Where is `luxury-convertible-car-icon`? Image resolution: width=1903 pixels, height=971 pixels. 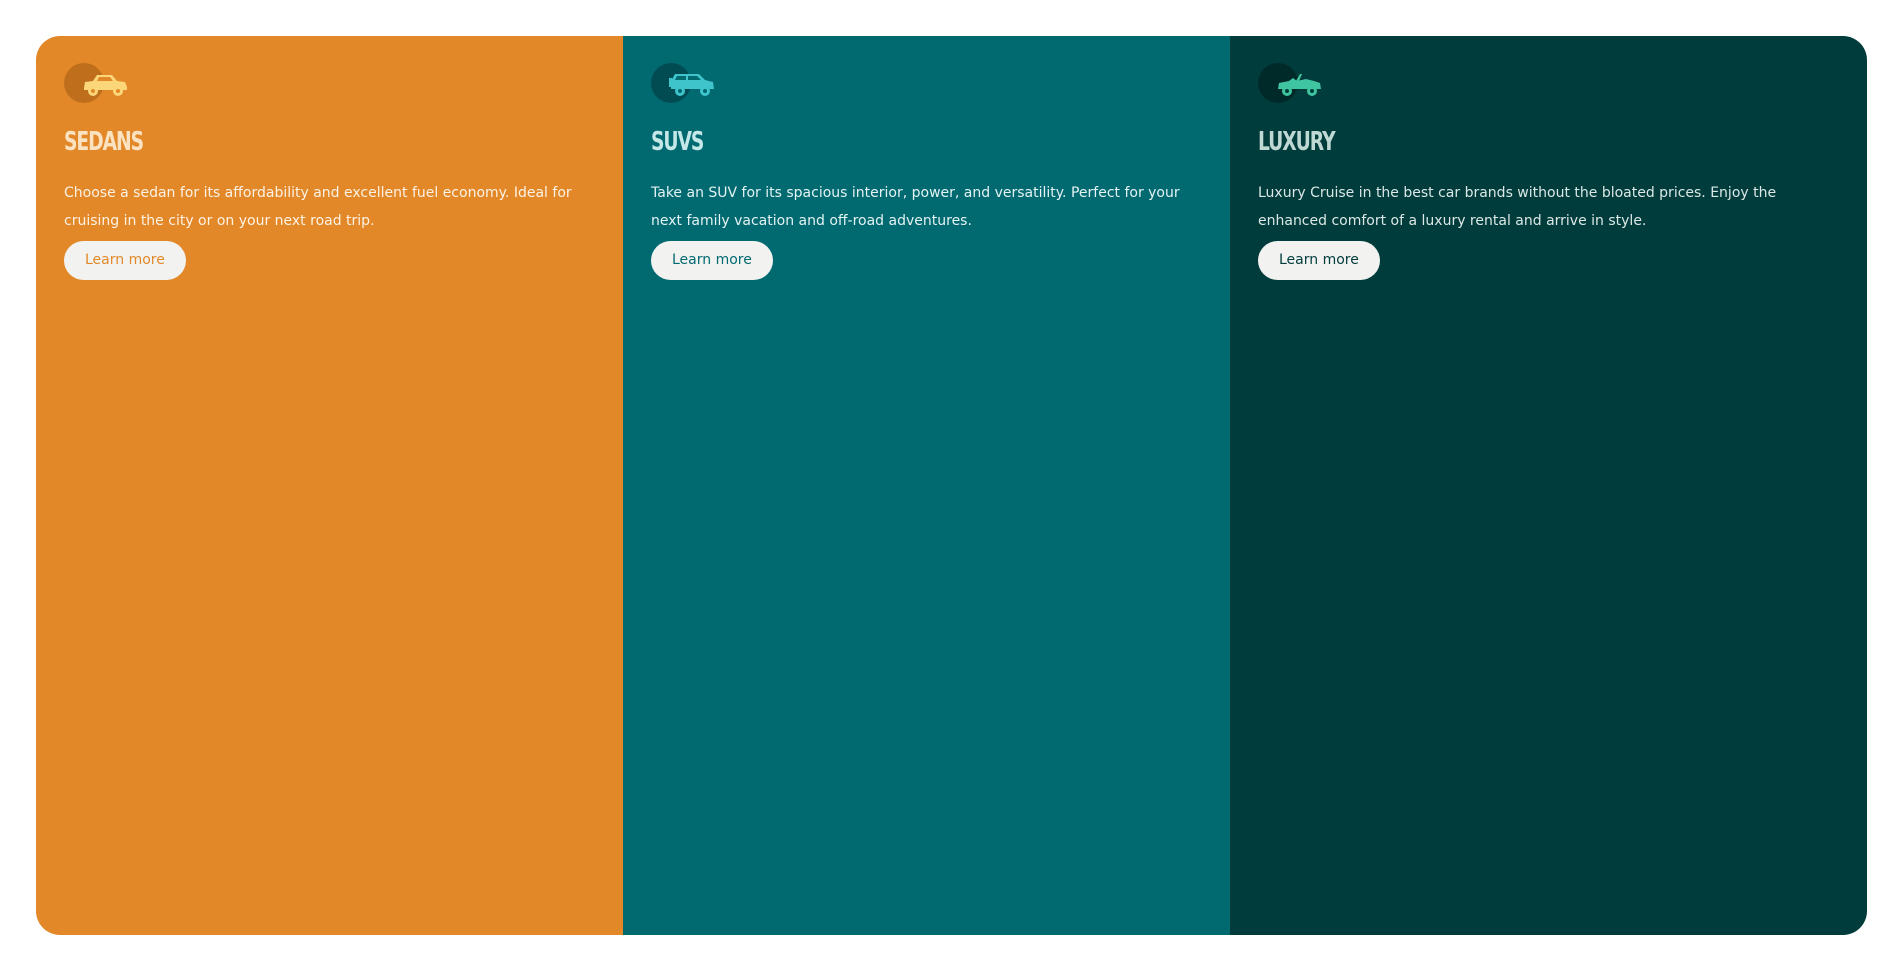 luxury-convertible-car-icon is located at coordinates (1299, 85).